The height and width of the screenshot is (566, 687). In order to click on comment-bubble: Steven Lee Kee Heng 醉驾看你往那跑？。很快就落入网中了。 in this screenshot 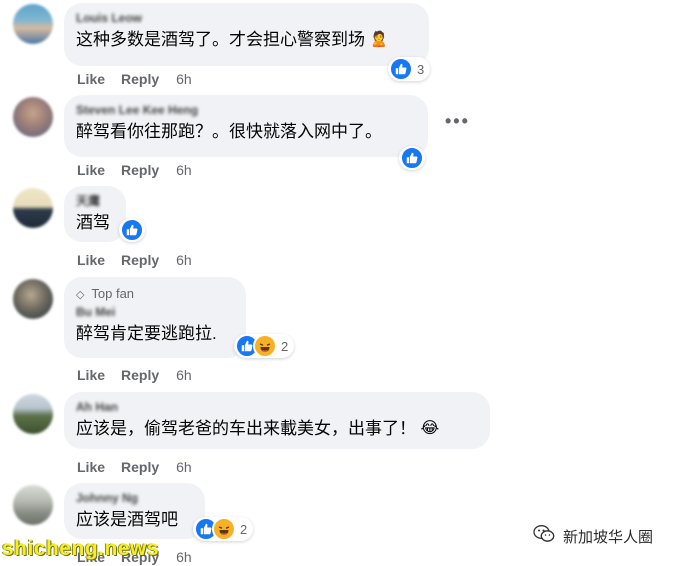, I will do `click(246, 126)`.